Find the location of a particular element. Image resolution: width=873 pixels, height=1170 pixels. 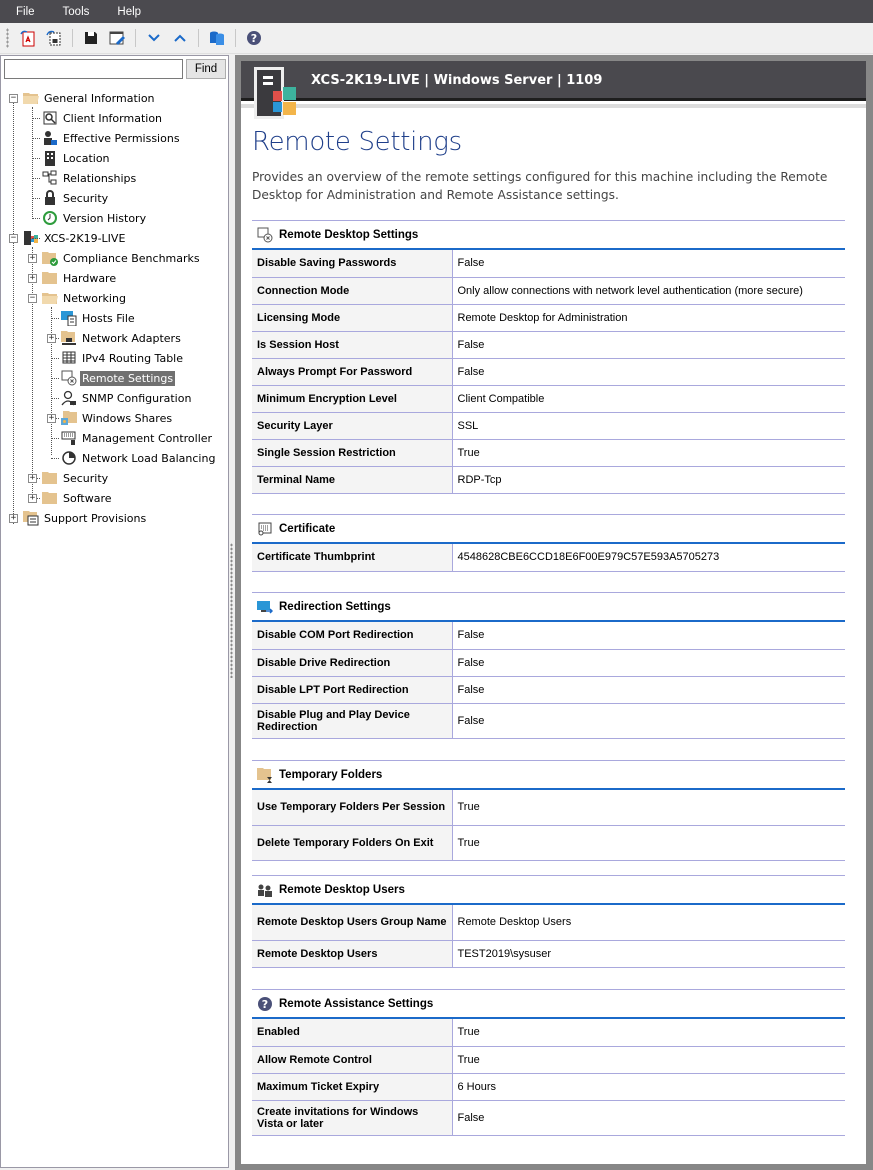

tree-item-location: Location is located at coordinates (77, 158).